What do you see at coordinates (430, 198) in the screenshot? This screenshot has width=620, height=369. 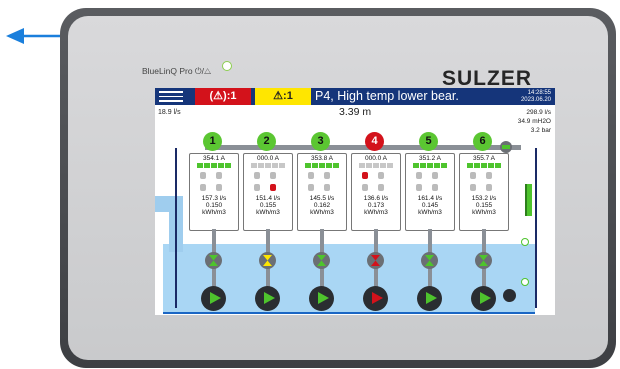 I see `pump-flow: 161.4 l/s` at bounding box center [430, 198].